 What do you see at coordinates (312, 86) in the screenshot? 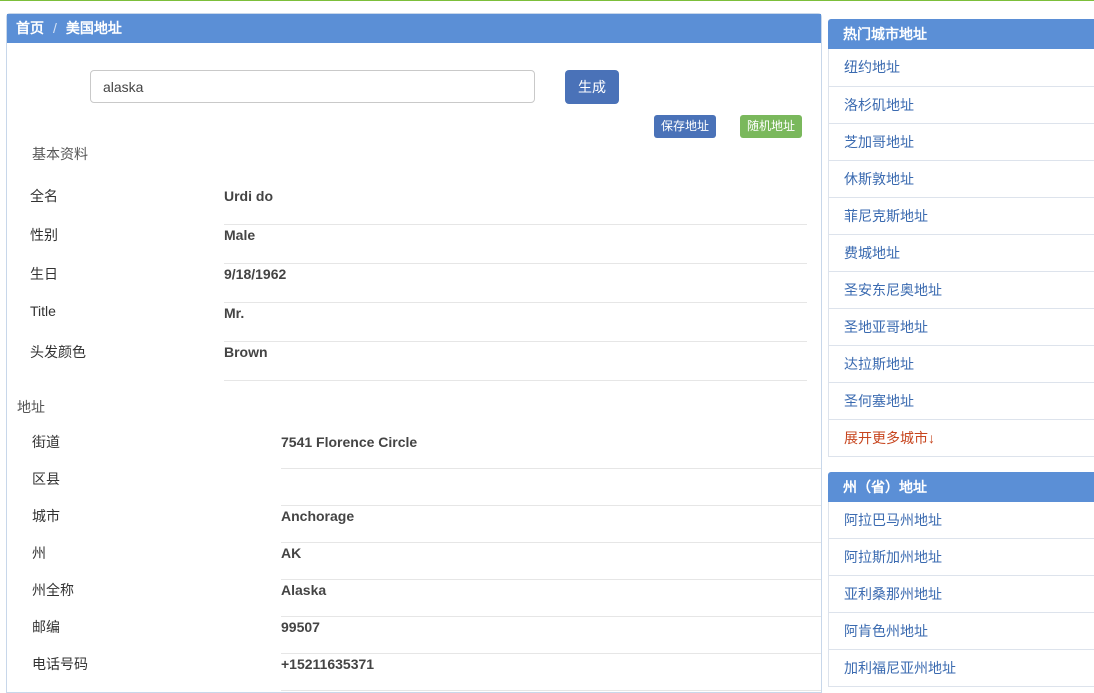
I see `search-input` at bounding box center [312, 86].